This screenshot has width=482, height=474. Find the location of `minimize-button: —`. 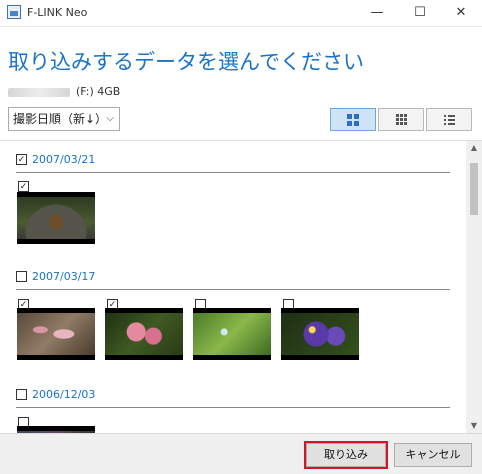

minimize-button: — is located at coordinates (377, 13).